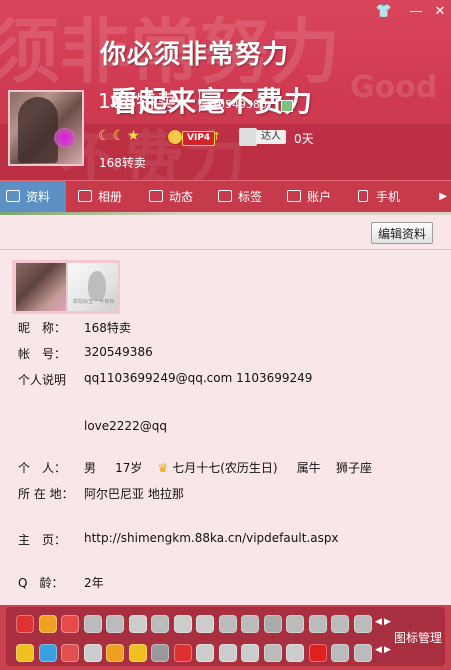  Describe the element at coordinates (304, 139) in the screenshot. I see `days-count: 0天` at that location.